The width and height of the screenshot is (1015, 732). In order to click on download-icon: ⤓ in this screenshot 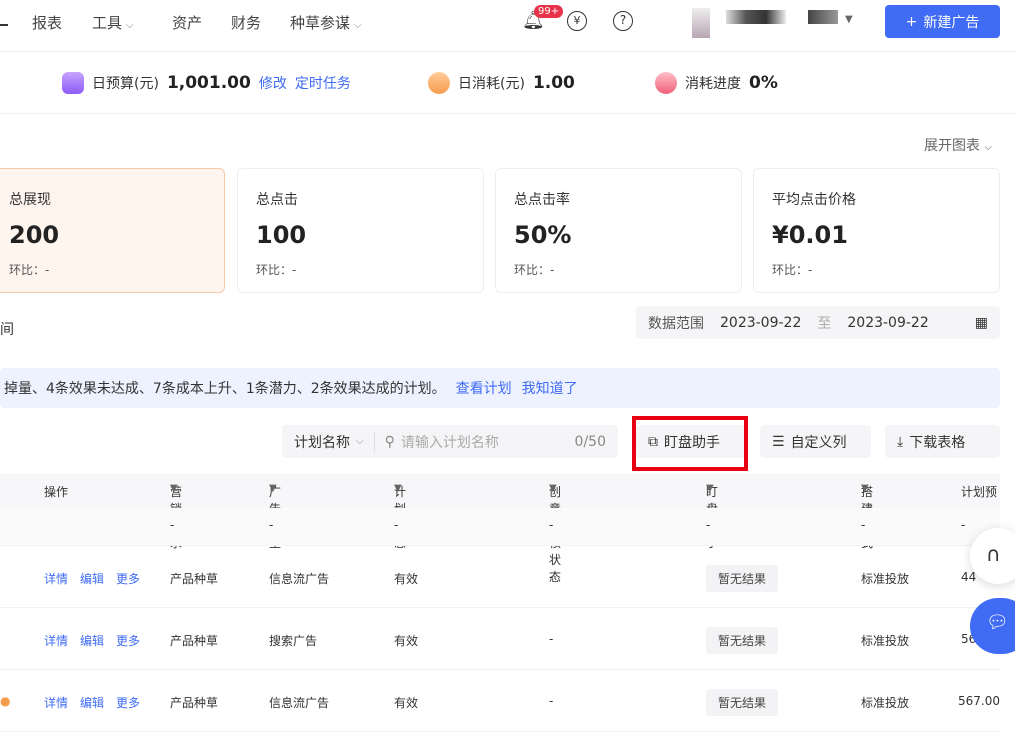, I will do `click(900, 441)`.